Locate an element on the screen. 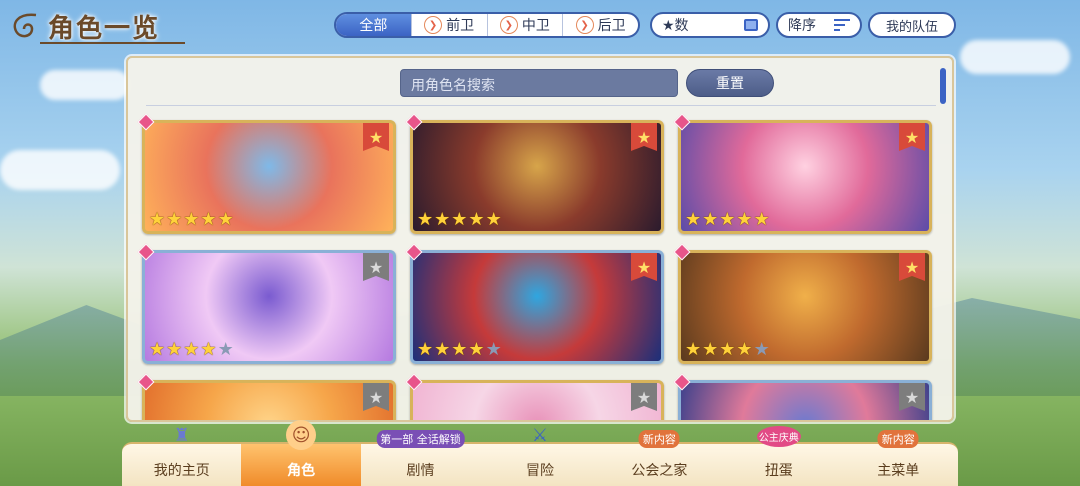 The width and height of the screenshot is (1080, 486). page-title: 角色一览 is located at coordinates (104, 28).